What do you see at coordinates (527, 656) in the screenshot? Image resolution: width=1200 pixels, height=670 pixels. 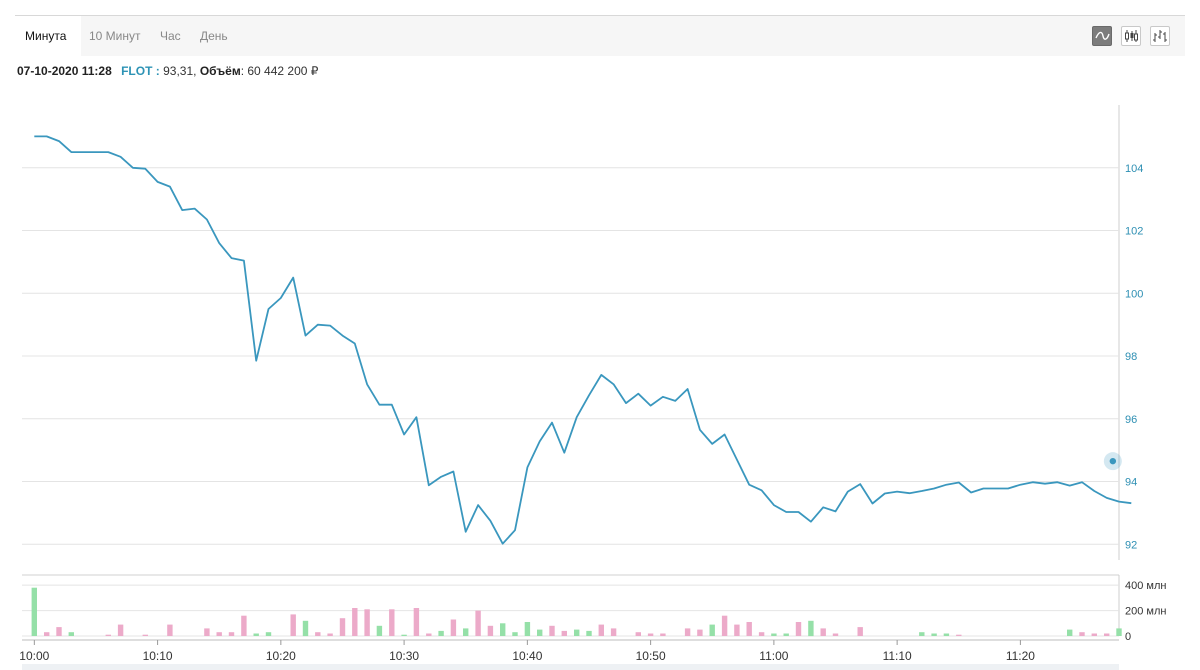 I see `time-tick-label: 10:40` at bounding box center [527, 656].